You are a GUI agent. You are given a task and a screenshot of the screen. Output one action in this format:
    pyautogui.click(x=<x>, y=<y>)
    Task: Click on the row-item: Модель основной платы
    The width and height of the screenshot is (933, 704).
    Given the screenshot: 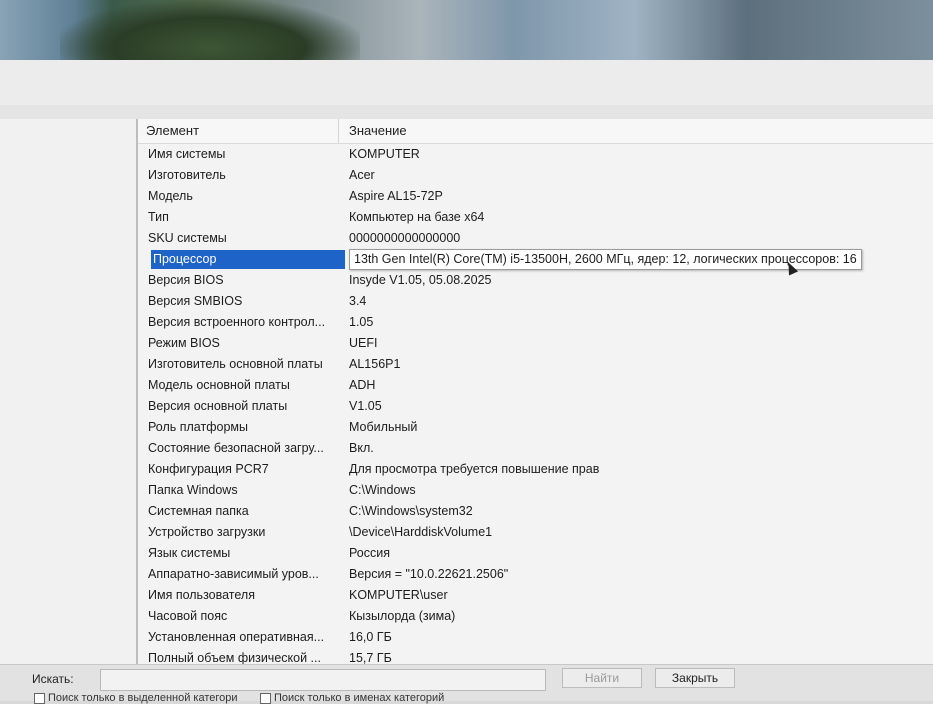 What is the action you would take?
    pyautogui.click(x=219, y=385)
    